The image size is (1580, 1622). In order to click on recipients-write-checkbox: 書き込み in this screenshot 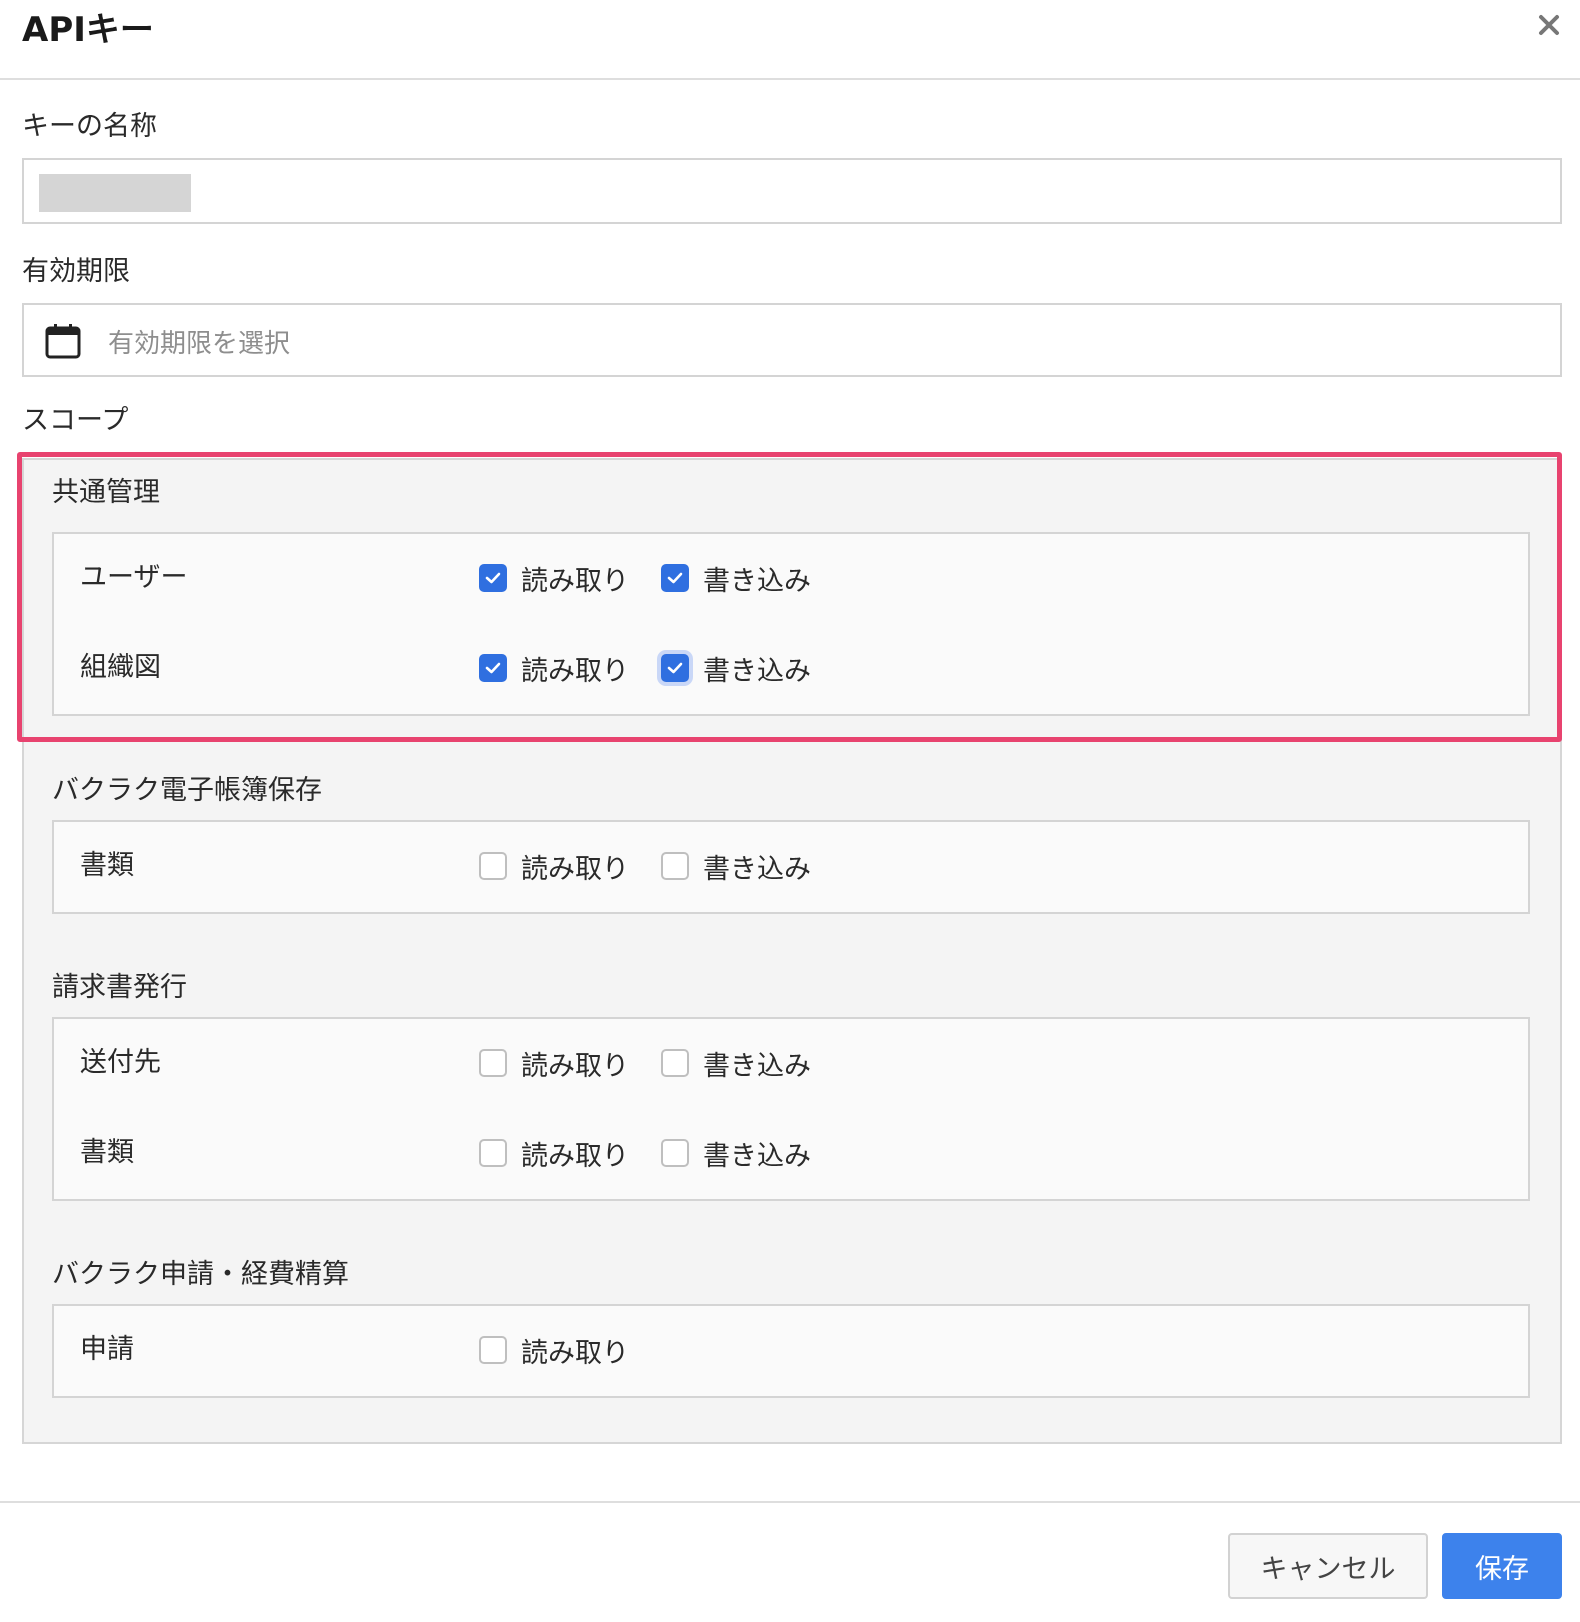, I will do `click(736, 1063)`.